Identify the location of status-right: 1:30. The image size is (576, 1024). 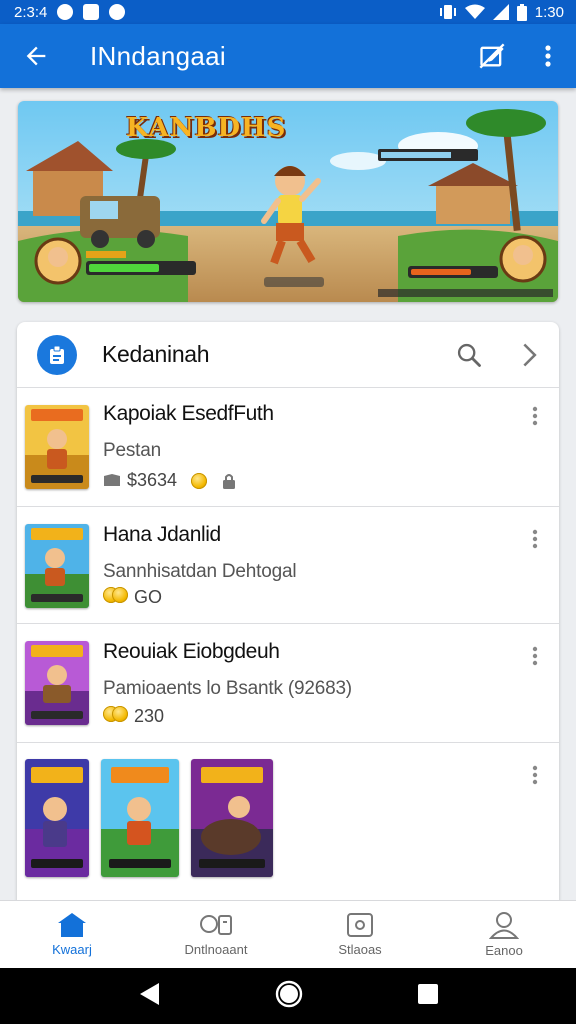
(501, 12).